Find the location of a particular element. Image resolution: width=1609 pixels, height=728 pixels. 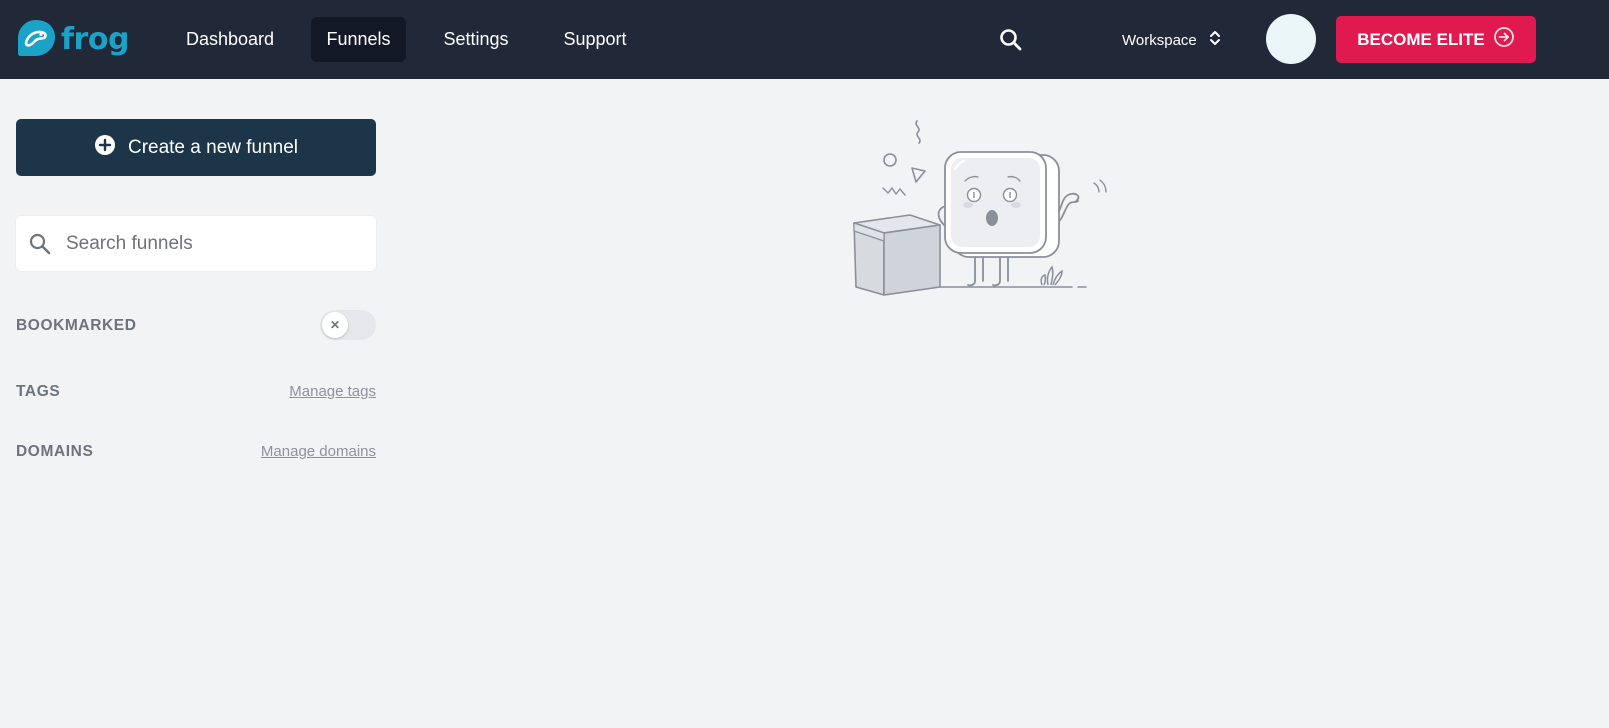

become-elite-button: BECOME ELITE is located at coordinates (1436, 39).